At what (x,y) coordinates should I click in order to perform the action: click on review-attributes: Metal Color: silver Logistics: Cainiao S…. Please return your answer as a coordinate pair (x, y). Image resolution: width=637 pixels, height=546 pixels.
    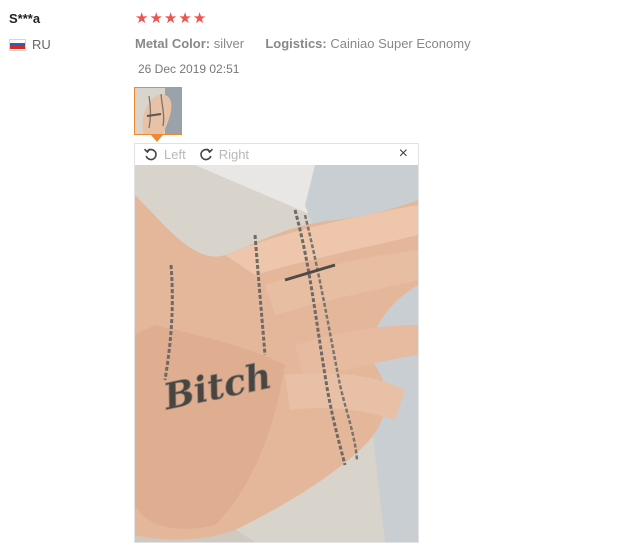
    Looking at the image, I should click on (303, 43).